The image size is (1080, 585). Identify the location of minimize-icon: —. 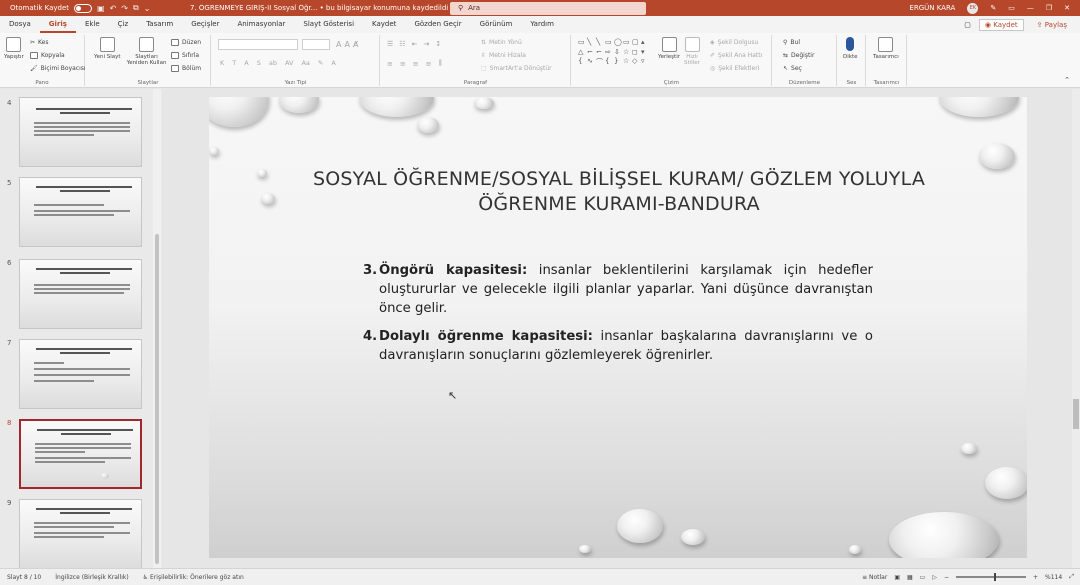
(1030, 8).